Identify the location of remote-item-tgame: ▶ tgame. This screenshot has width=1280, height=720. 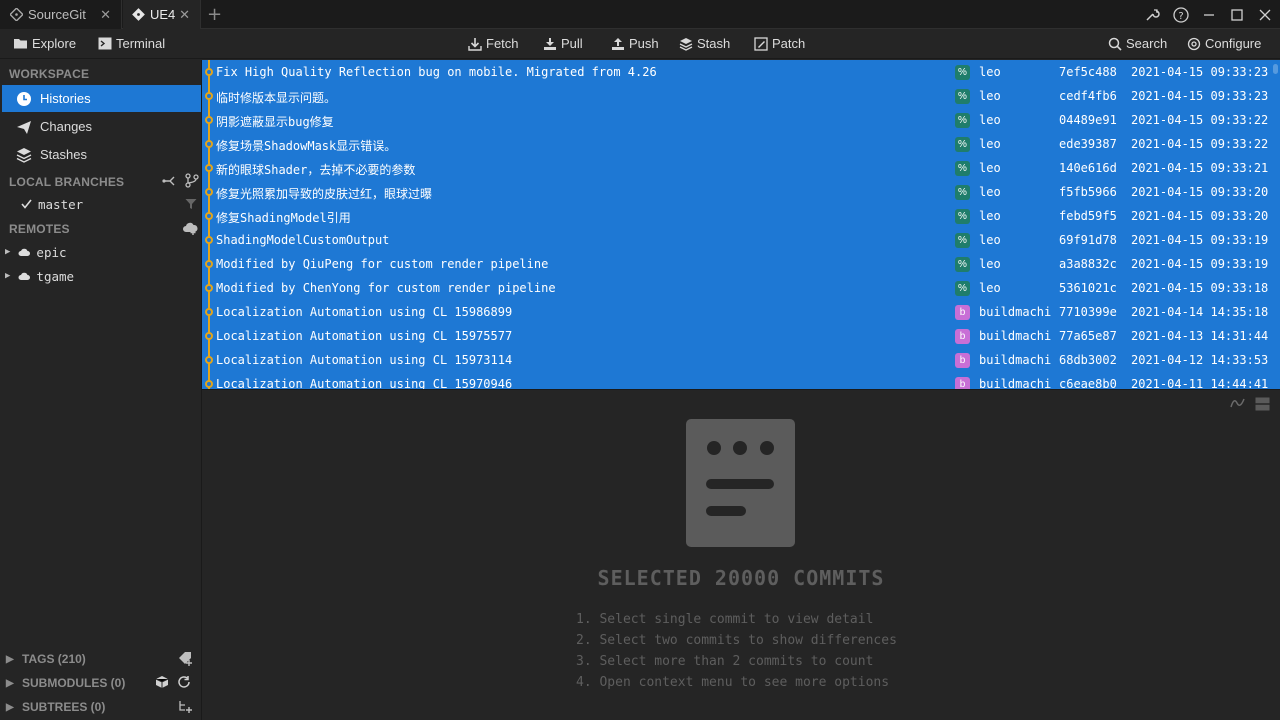
(39, 276).